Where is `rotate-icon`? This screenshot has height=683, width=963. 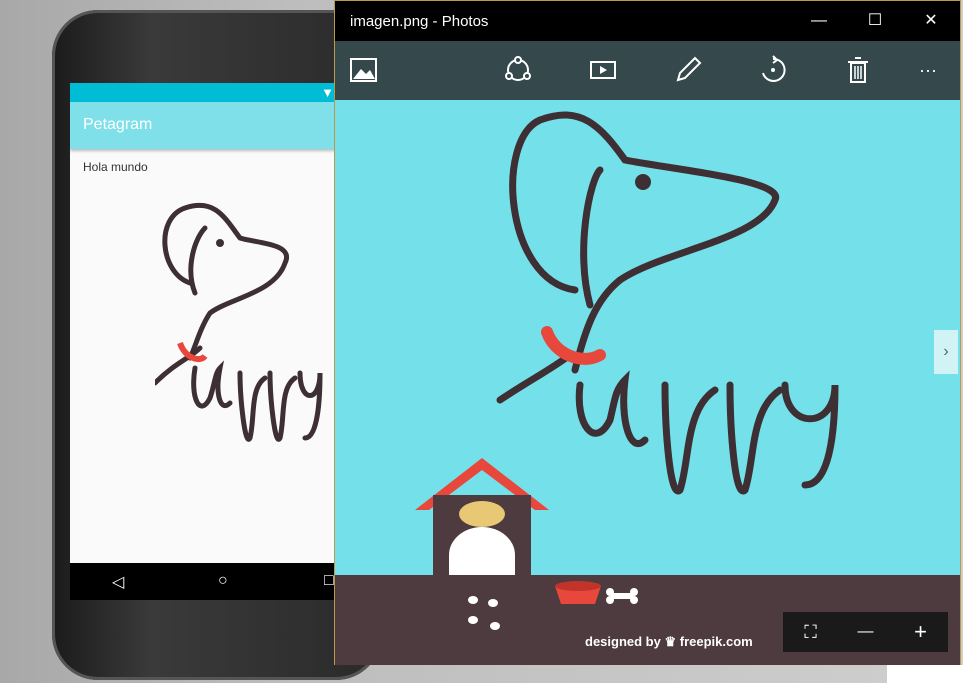 rotate-icon is located at coordinates (773, 70).